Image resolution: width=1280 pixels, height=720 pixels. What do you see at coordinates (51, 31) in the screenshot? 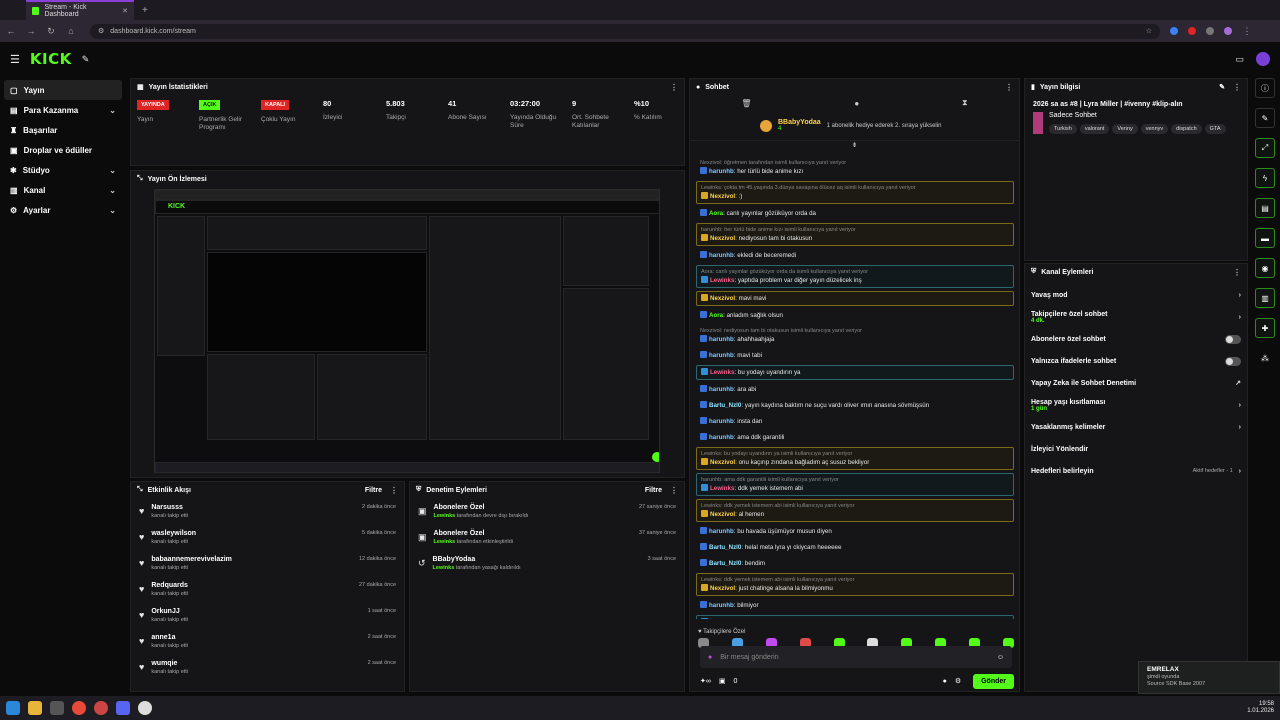
I see `reload-icon: ↻` at bounding box center [51, 31].